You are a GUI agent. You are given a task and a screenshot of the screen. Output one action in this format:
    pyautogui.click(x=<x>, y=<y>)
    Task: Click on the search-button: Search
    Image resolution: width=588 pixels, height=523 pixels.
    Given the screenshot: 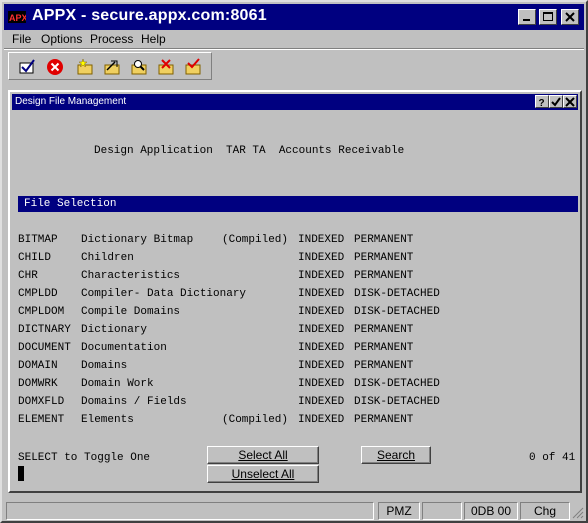 What is the action you would take?
    pyautogui.click(x=396, y=455)
    